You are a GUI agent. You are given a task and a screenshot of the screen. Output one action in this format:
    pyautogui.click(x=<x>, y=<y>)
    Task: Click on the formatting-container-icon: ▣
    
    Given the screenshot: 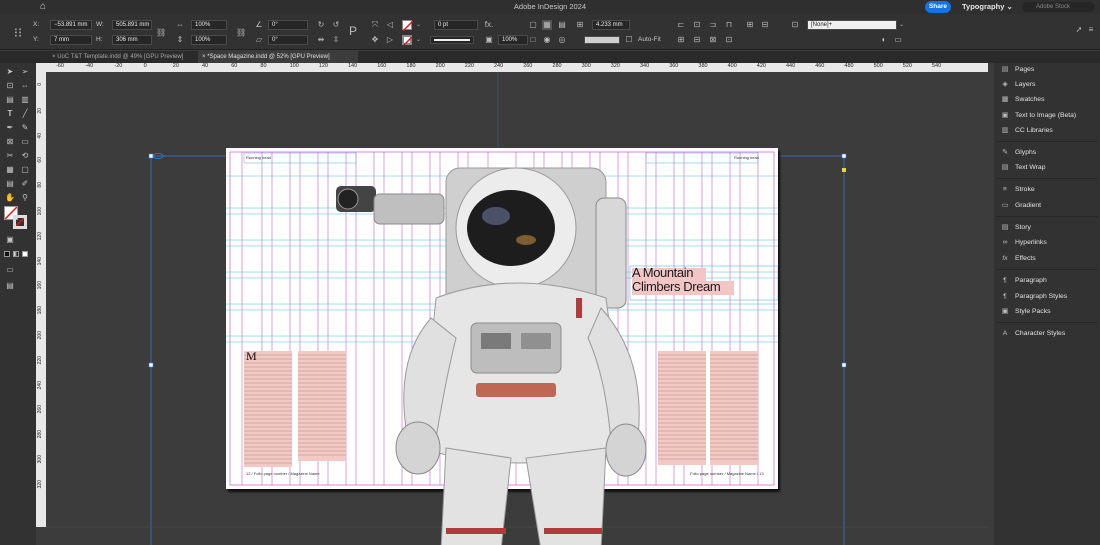 What is the action you would take?
    pyautogui.click(x=10, y=240)
    